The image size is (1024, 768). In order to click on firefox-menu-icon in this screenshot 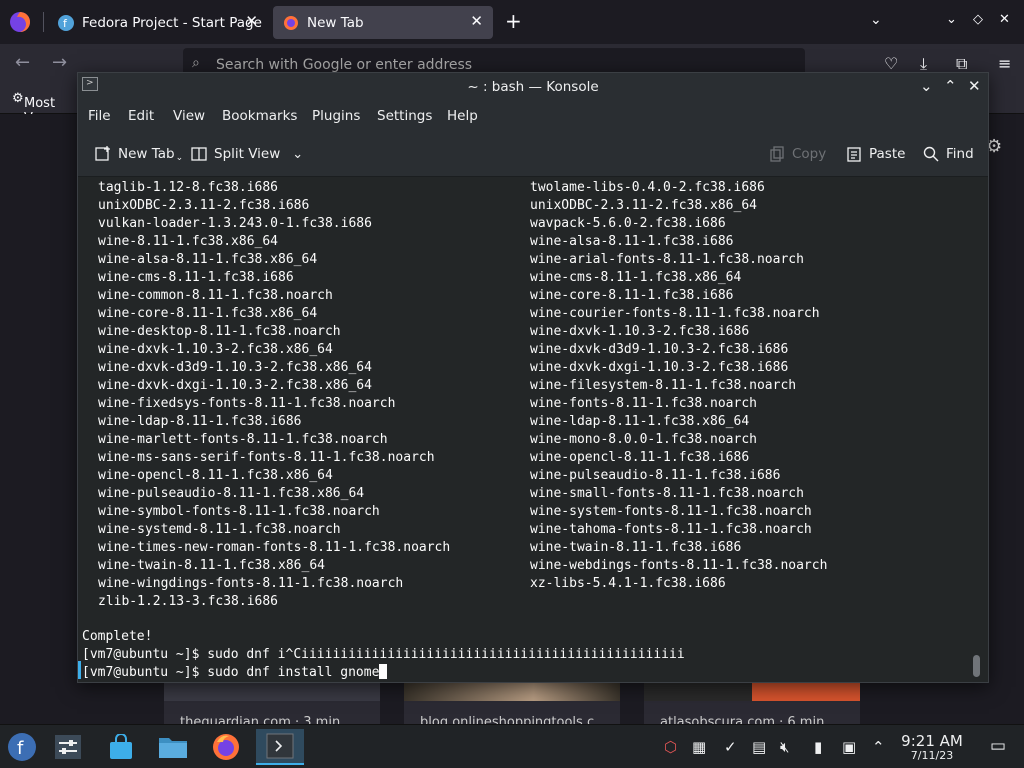, I will do `click(20, 22)`.